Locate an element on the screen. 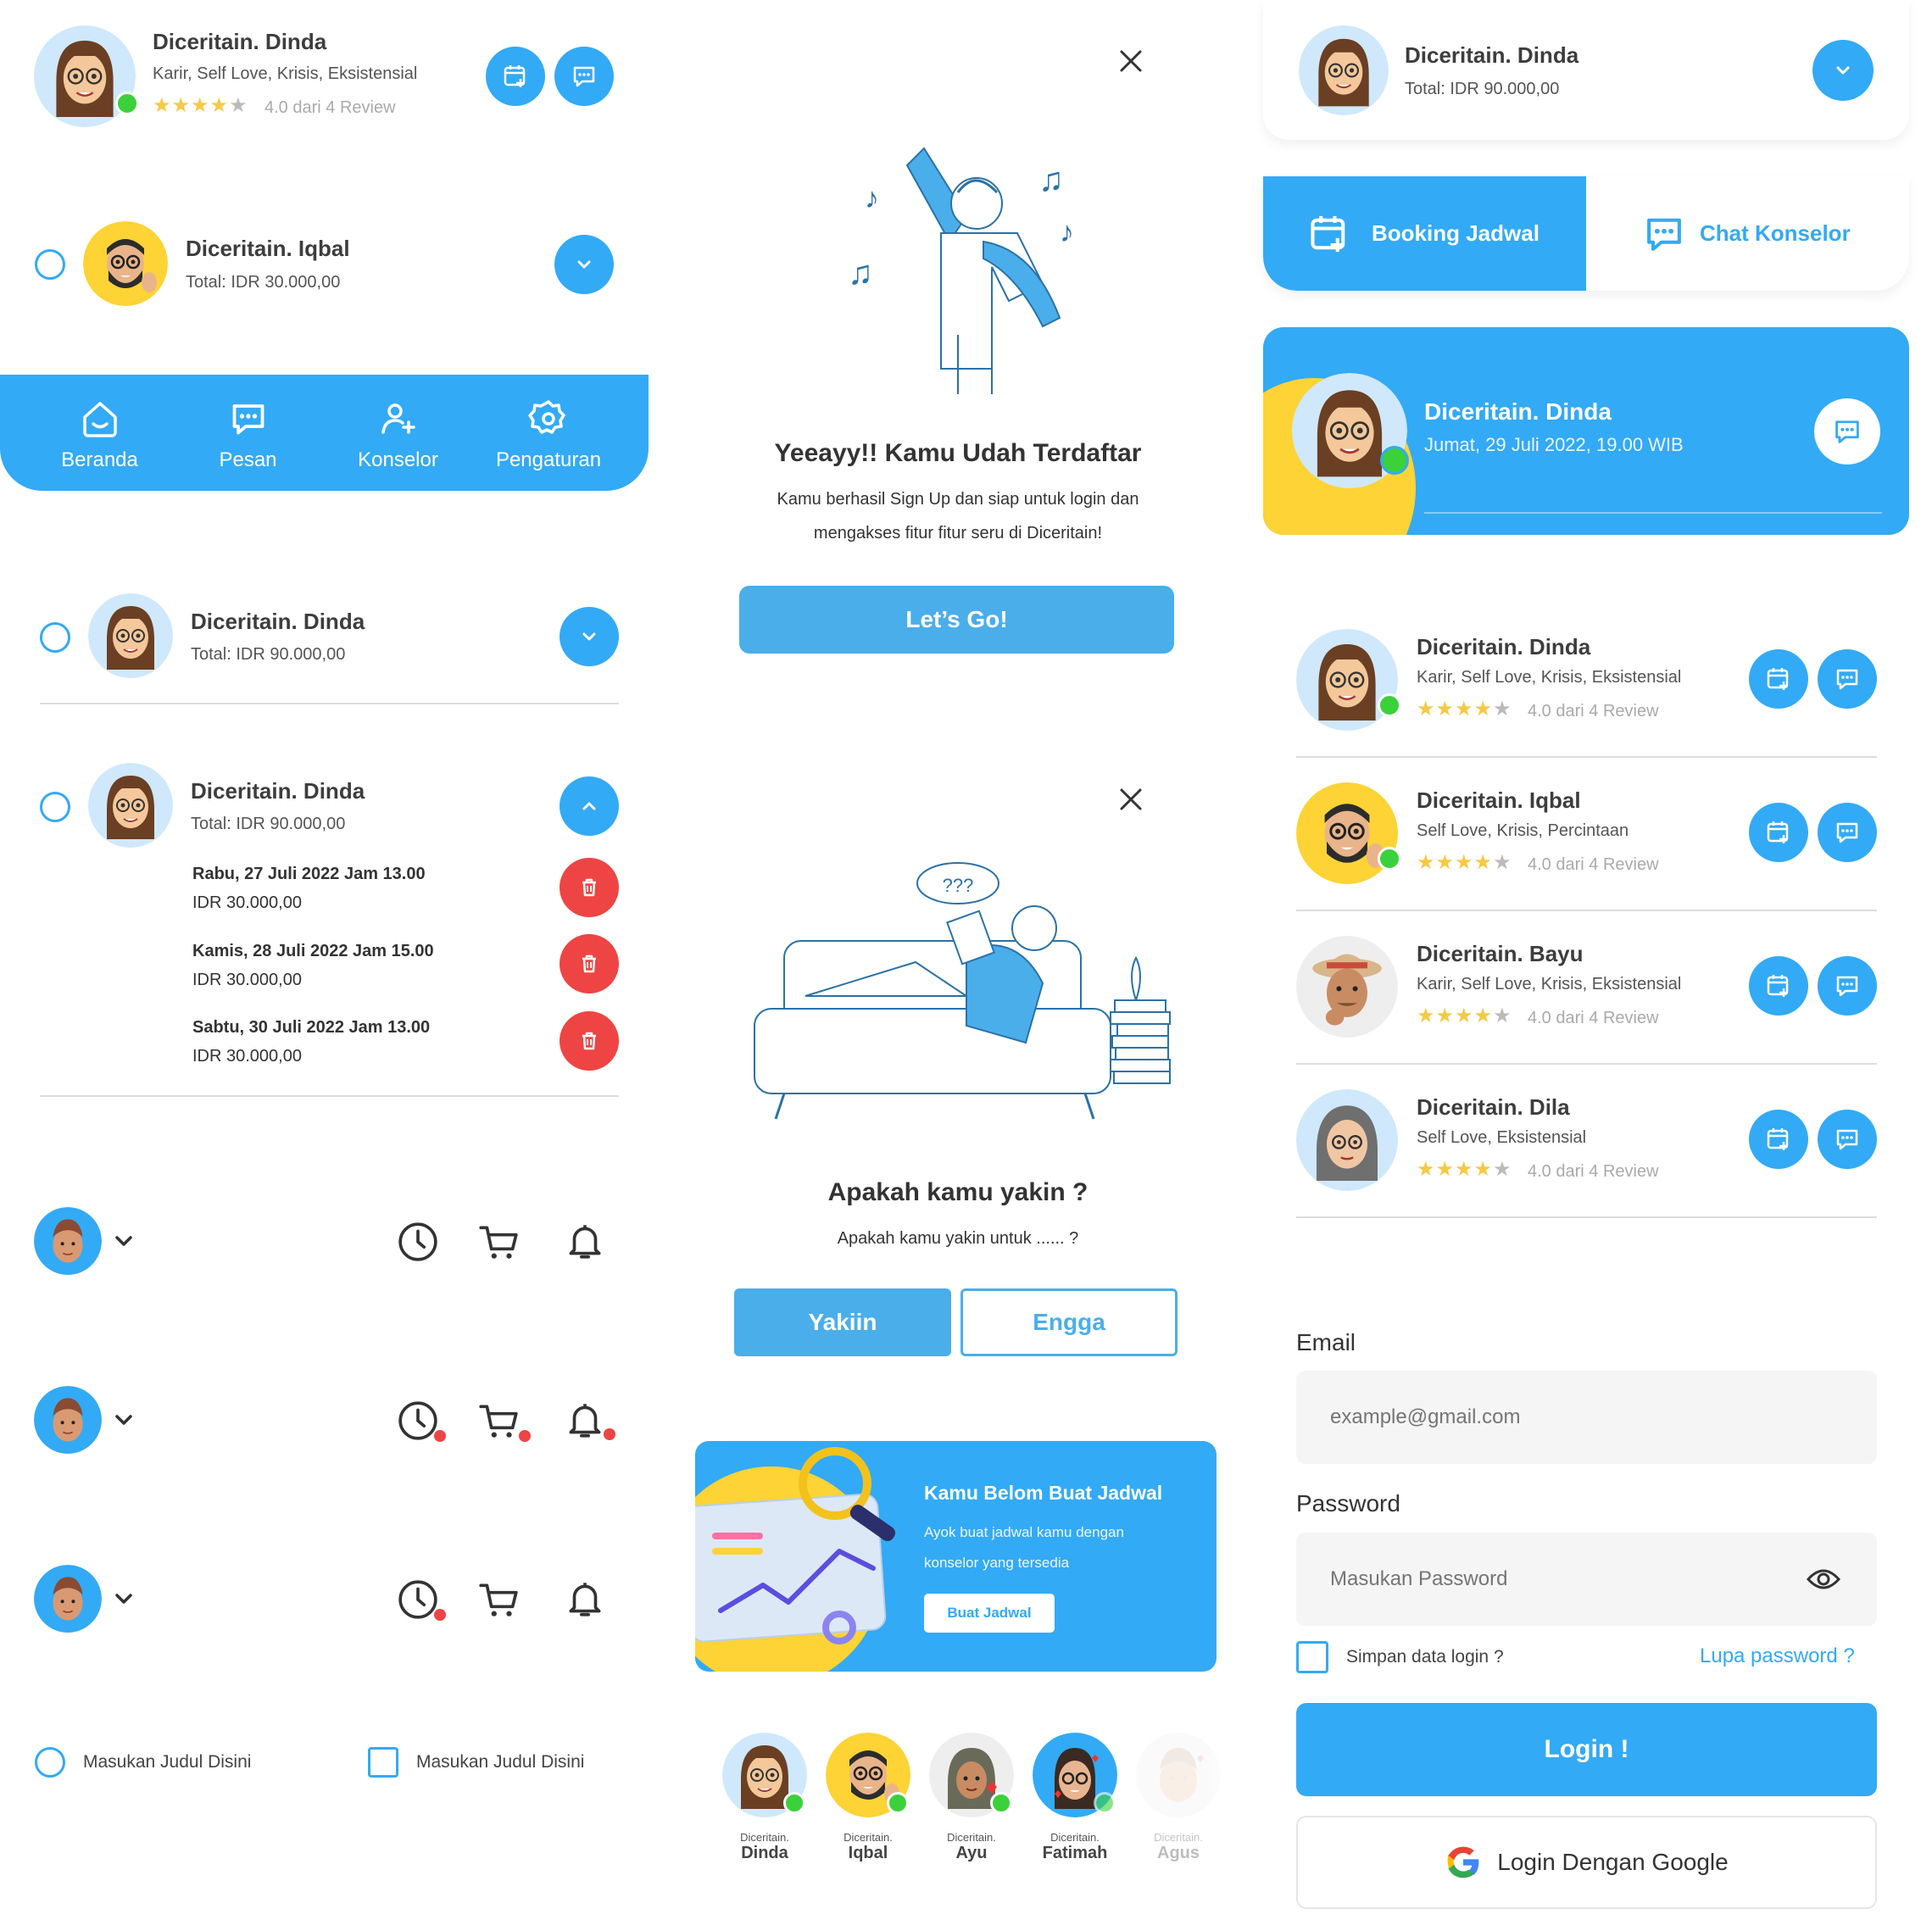 The height and width of the screenshot is (1931, 1932). confirm-yes-button: Yakiin is located at coordinates (842, 1322).